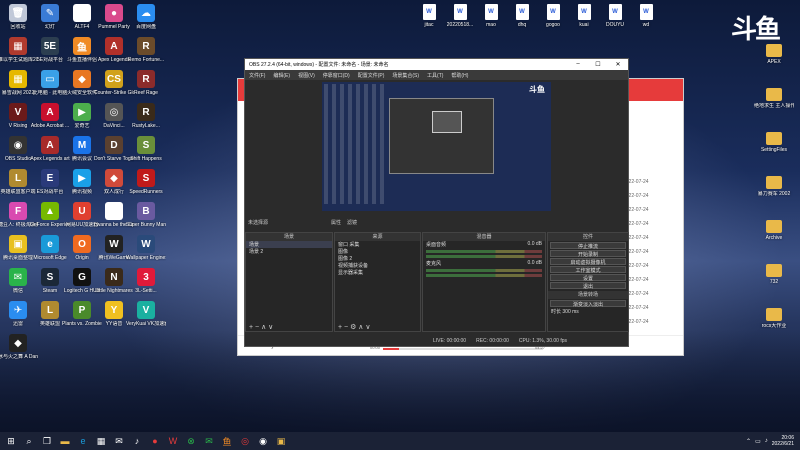 This screenshot has height=450, width=800. Describe the element at coordinates (588, 262) in the screenshot. I see `control-button: 启动虚拟摄像机` at that location.